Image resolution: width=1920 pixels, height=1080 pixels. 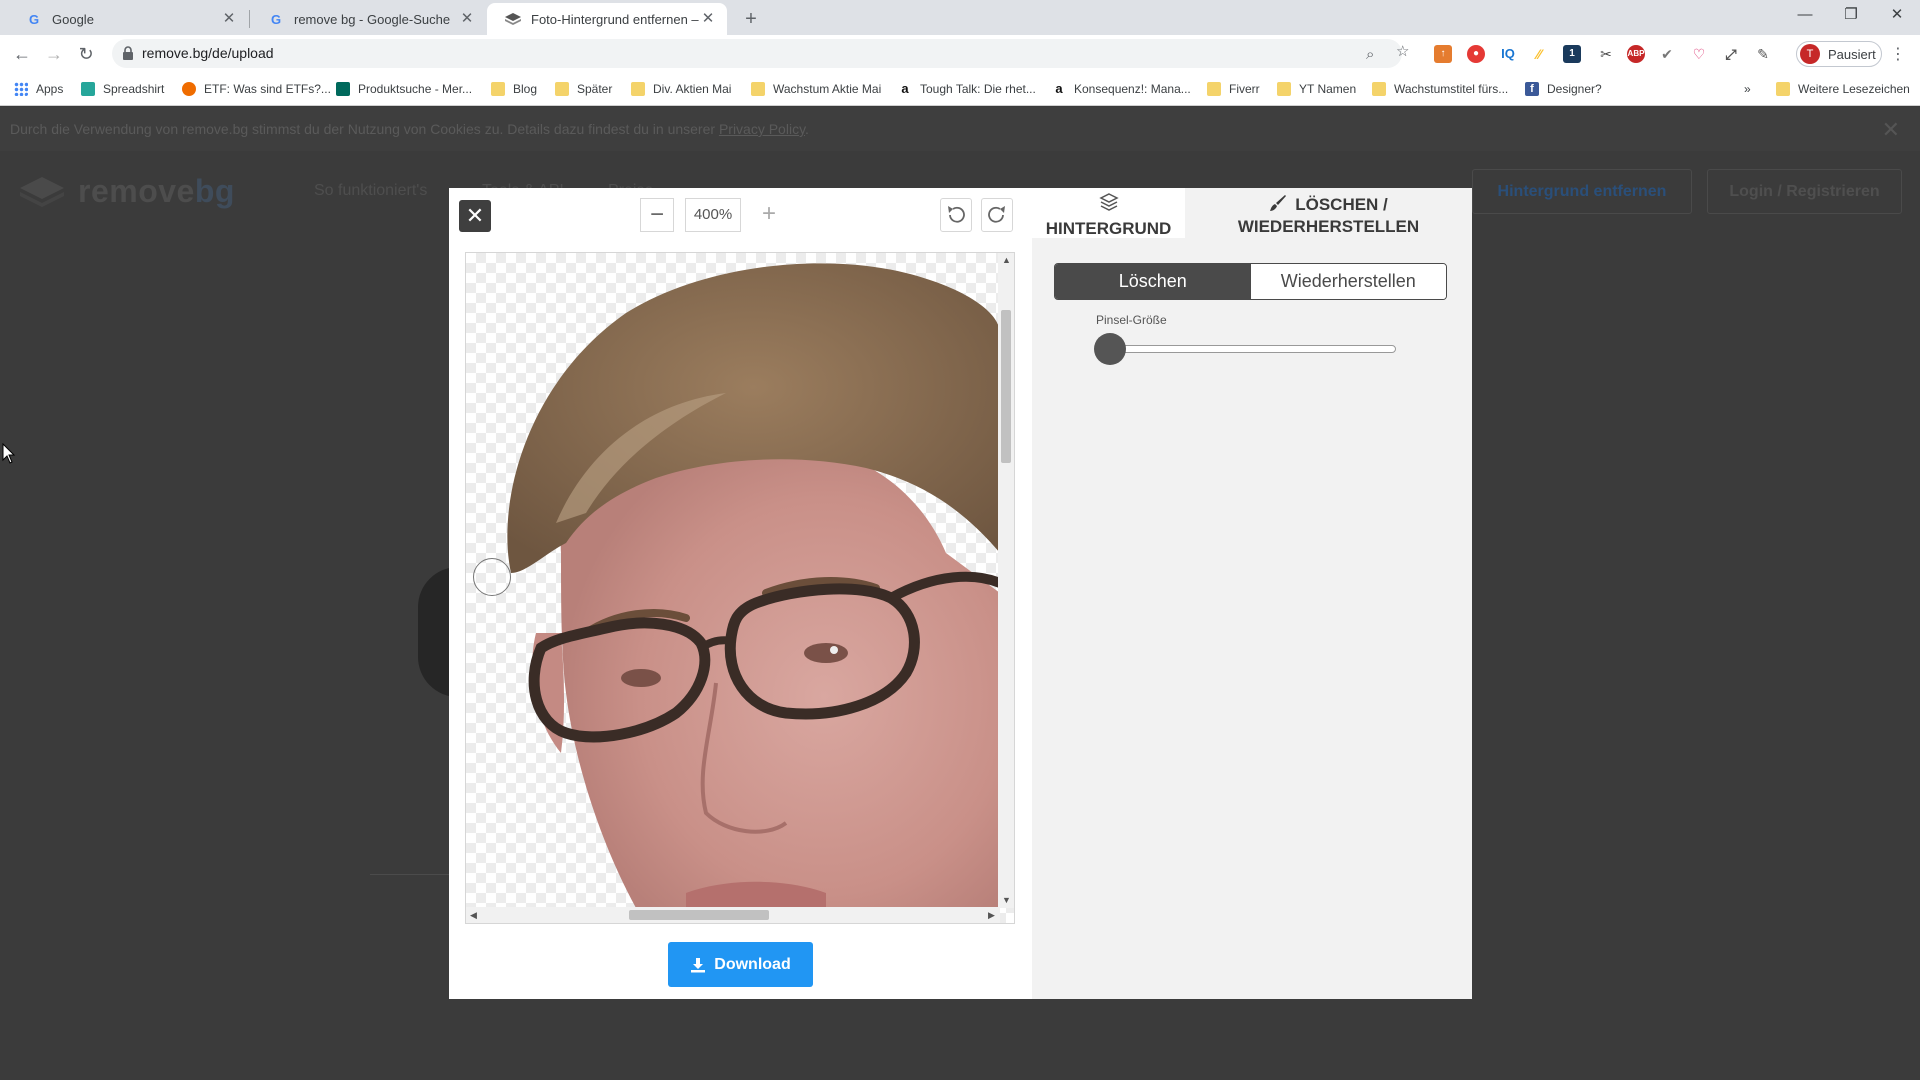 I want to click on vertical-scrollbar: ▲ ▼, so click(x=1006, y=580).